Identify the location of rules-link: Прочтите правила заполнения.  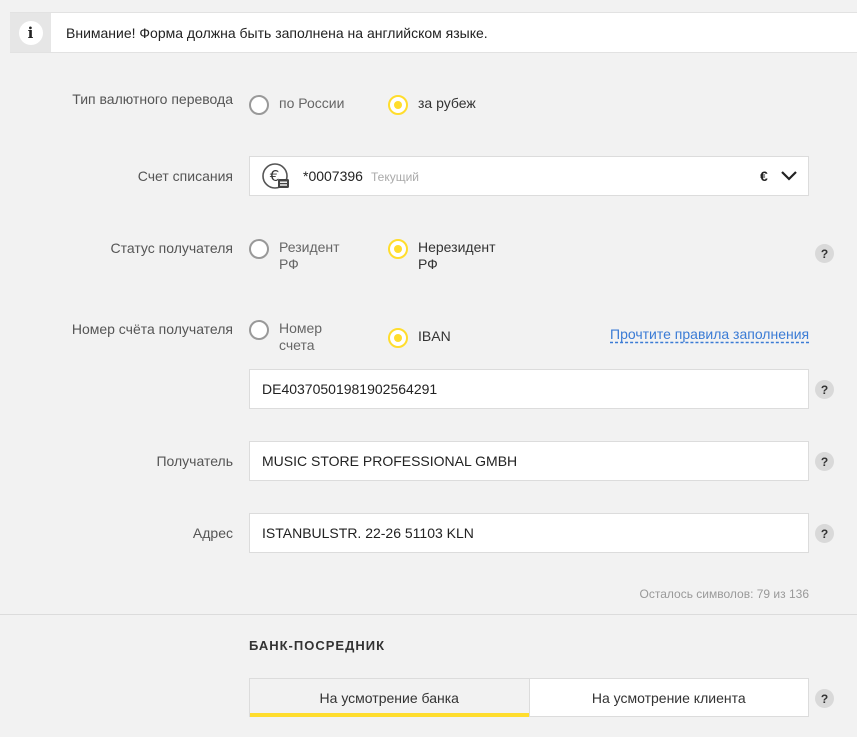
(709, 334).